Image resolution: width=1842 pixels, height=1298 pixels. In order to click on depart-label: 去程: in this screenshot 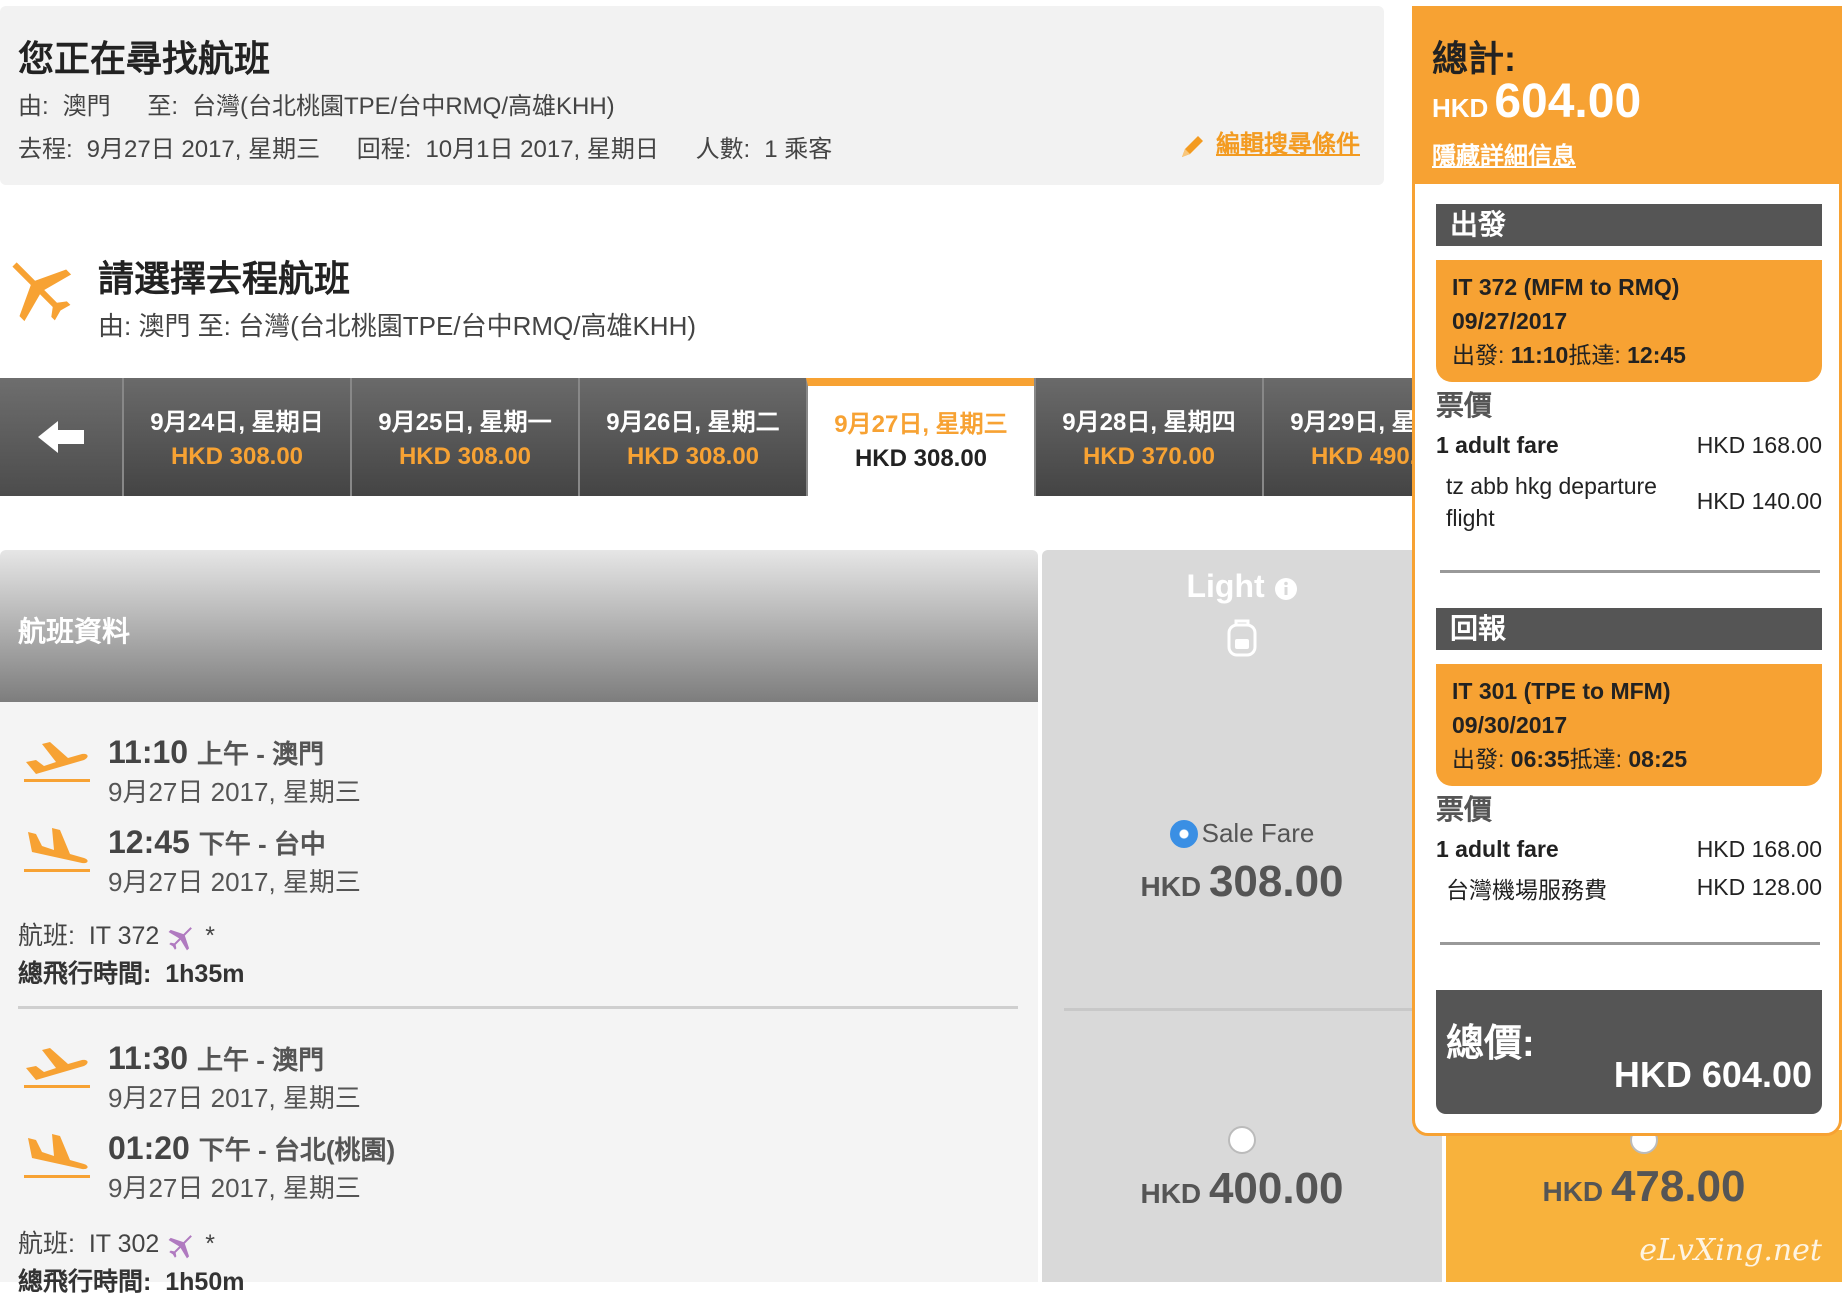, I will do `click(45, 149)`.